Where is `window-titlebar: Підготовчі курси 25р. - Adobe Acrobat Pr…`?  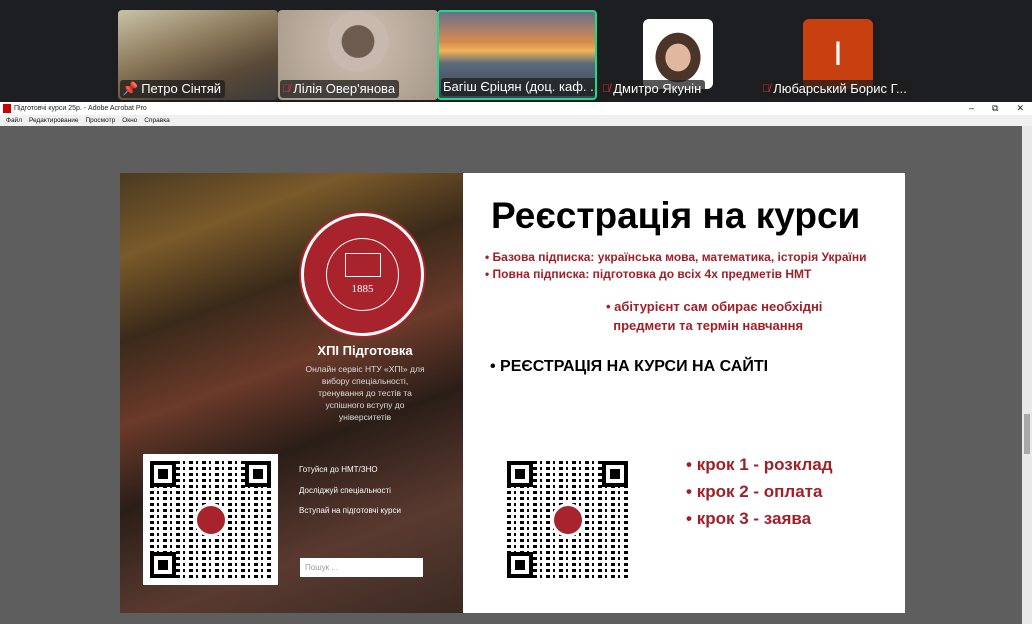
window-titlebar: Підготовчі курси 25р. - Adobe Acrobat Pr… is located at coordinates (516, 108).